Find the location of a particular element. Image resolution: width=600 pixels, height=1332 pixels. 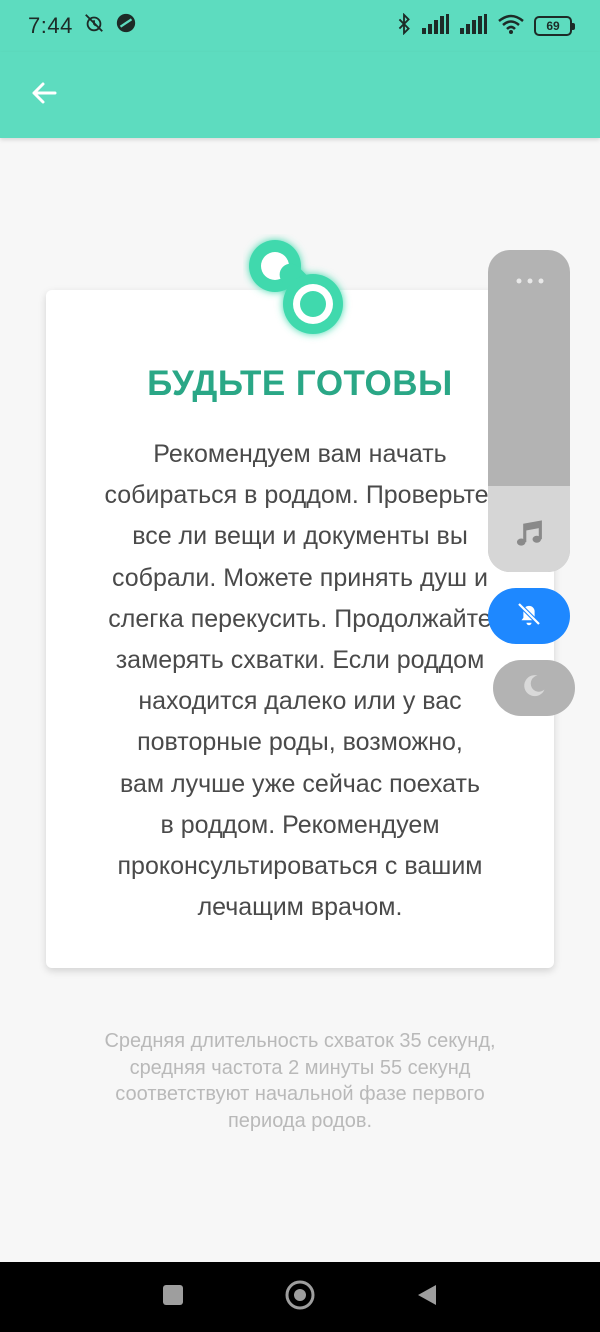

pacifier-icon is located at coordinates (298, 289).